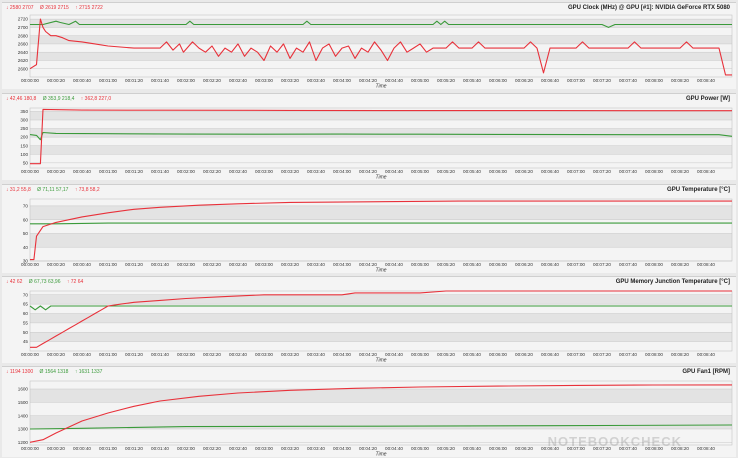 This screenshot has height=458, width=738. Describe the element at coordinates (23, 35) in the screenshot. I see `y-tick-label: 2680` at that location.